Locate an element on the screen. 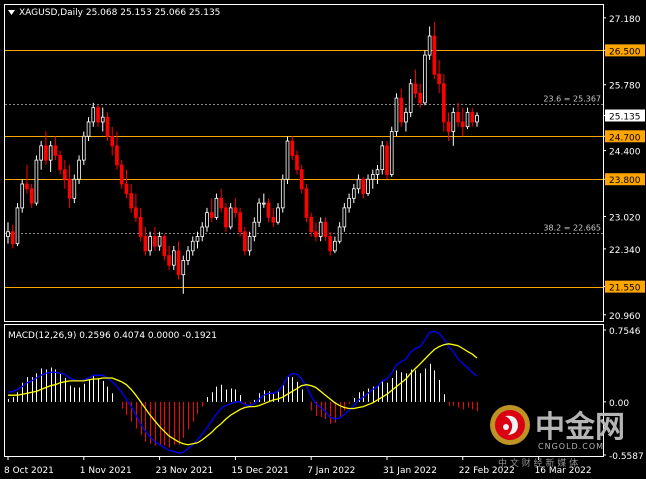 The height and width of the screenshot is (479, 646). watermark-en: CNGOLD.COM is located at coordinates (571, 446).